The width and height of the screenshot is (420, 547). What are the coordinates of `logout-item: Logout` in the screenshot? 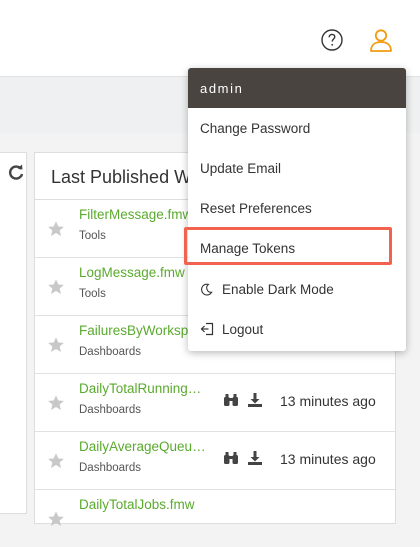 It's located at (297, 329).